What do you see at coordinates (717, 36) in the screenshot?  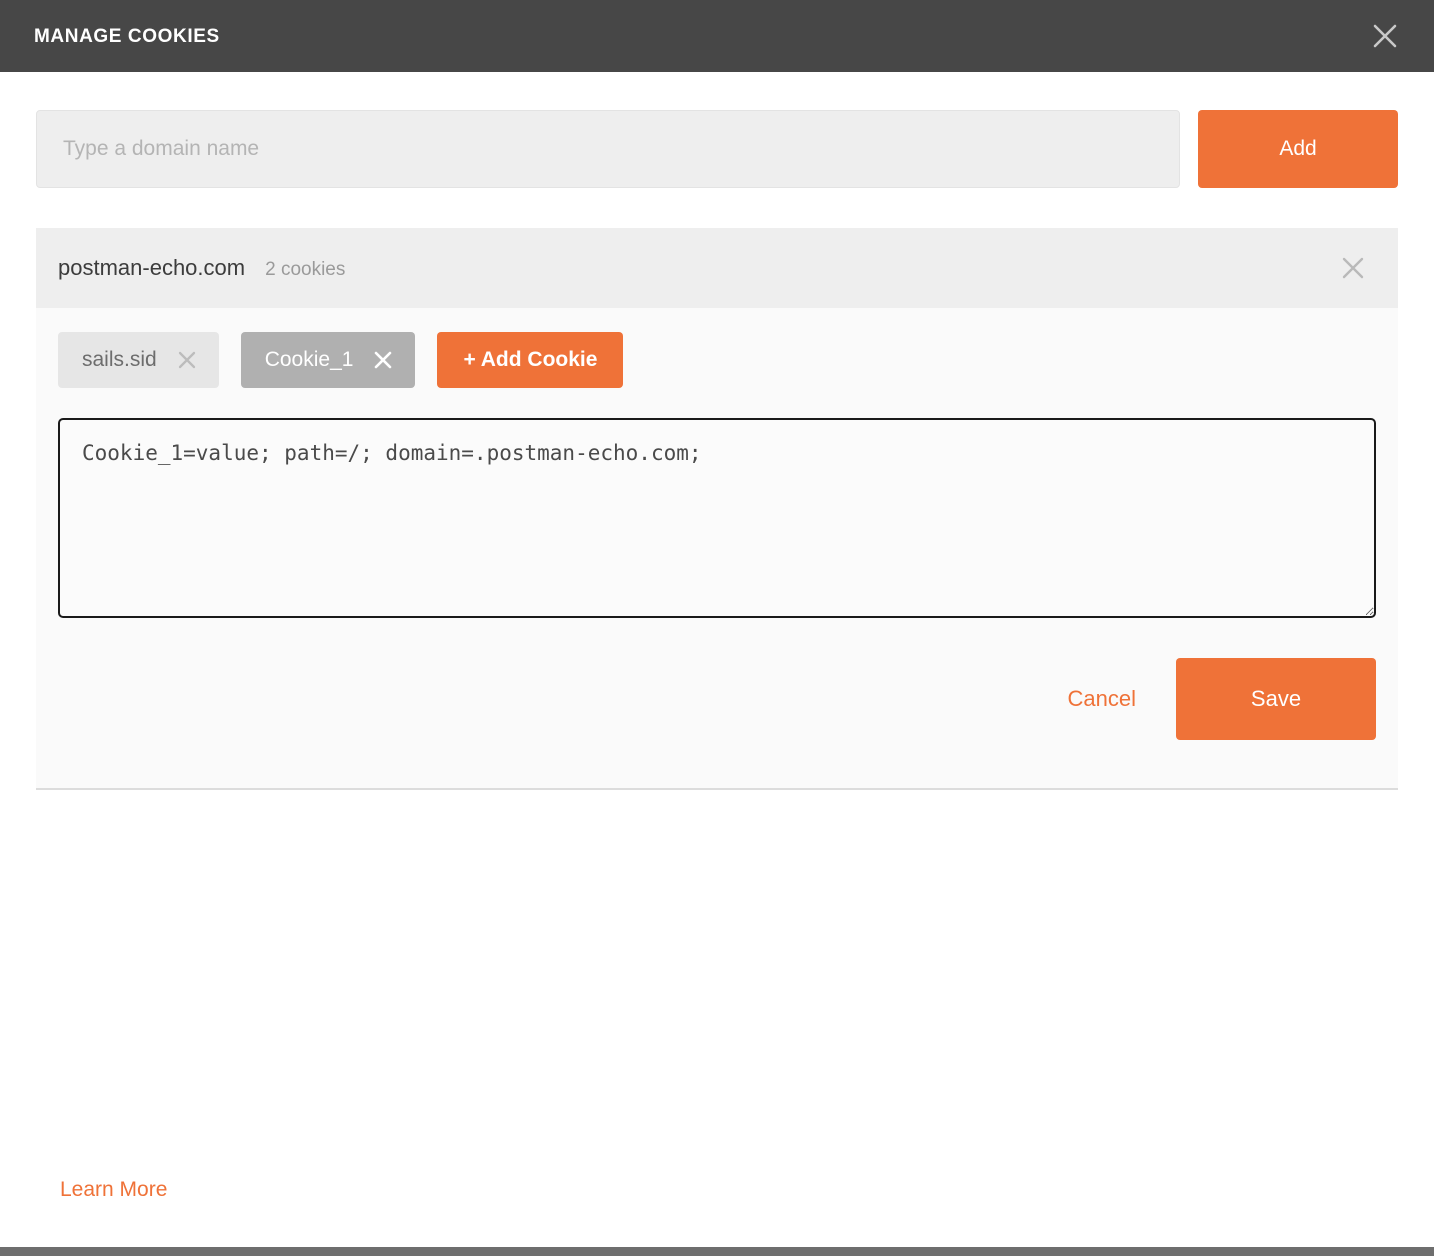 I see `modal-header: MANAGE COOKIES` at bounding box center [717, 36].